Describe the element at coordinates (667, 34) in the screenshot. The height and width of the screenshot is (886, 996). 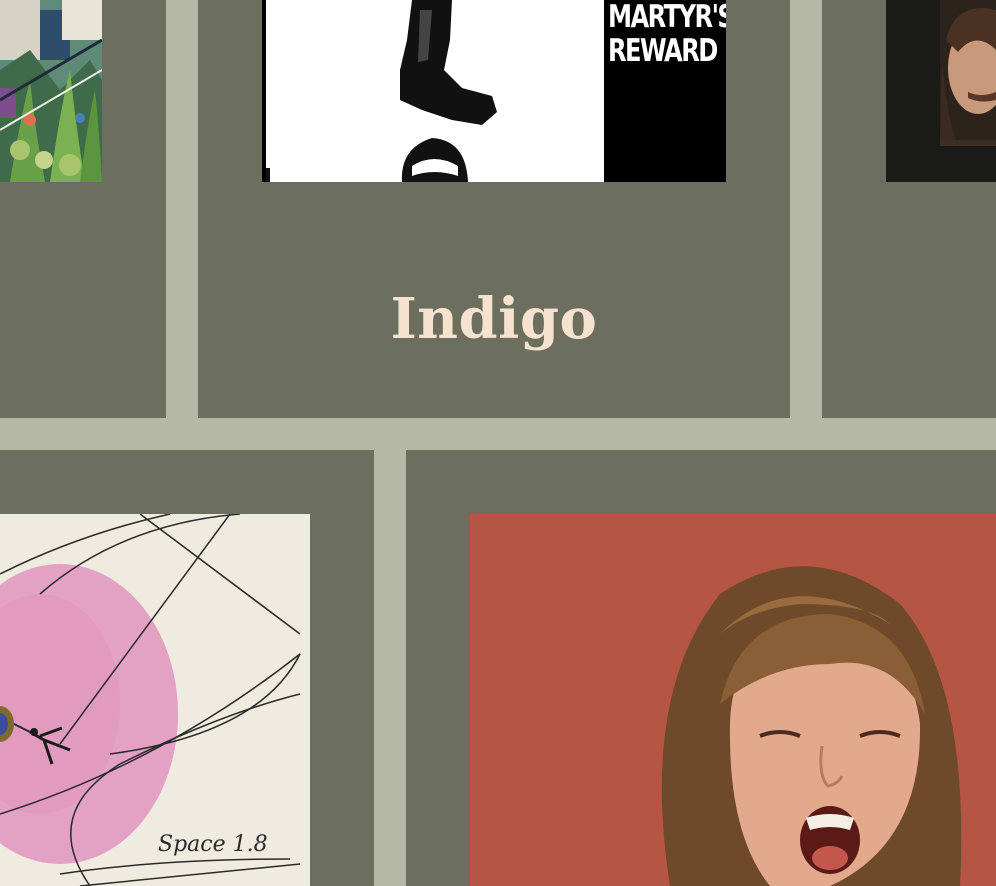
I see `cover-text-martyrs-reward: MARTYR'S REWARD` at that location.